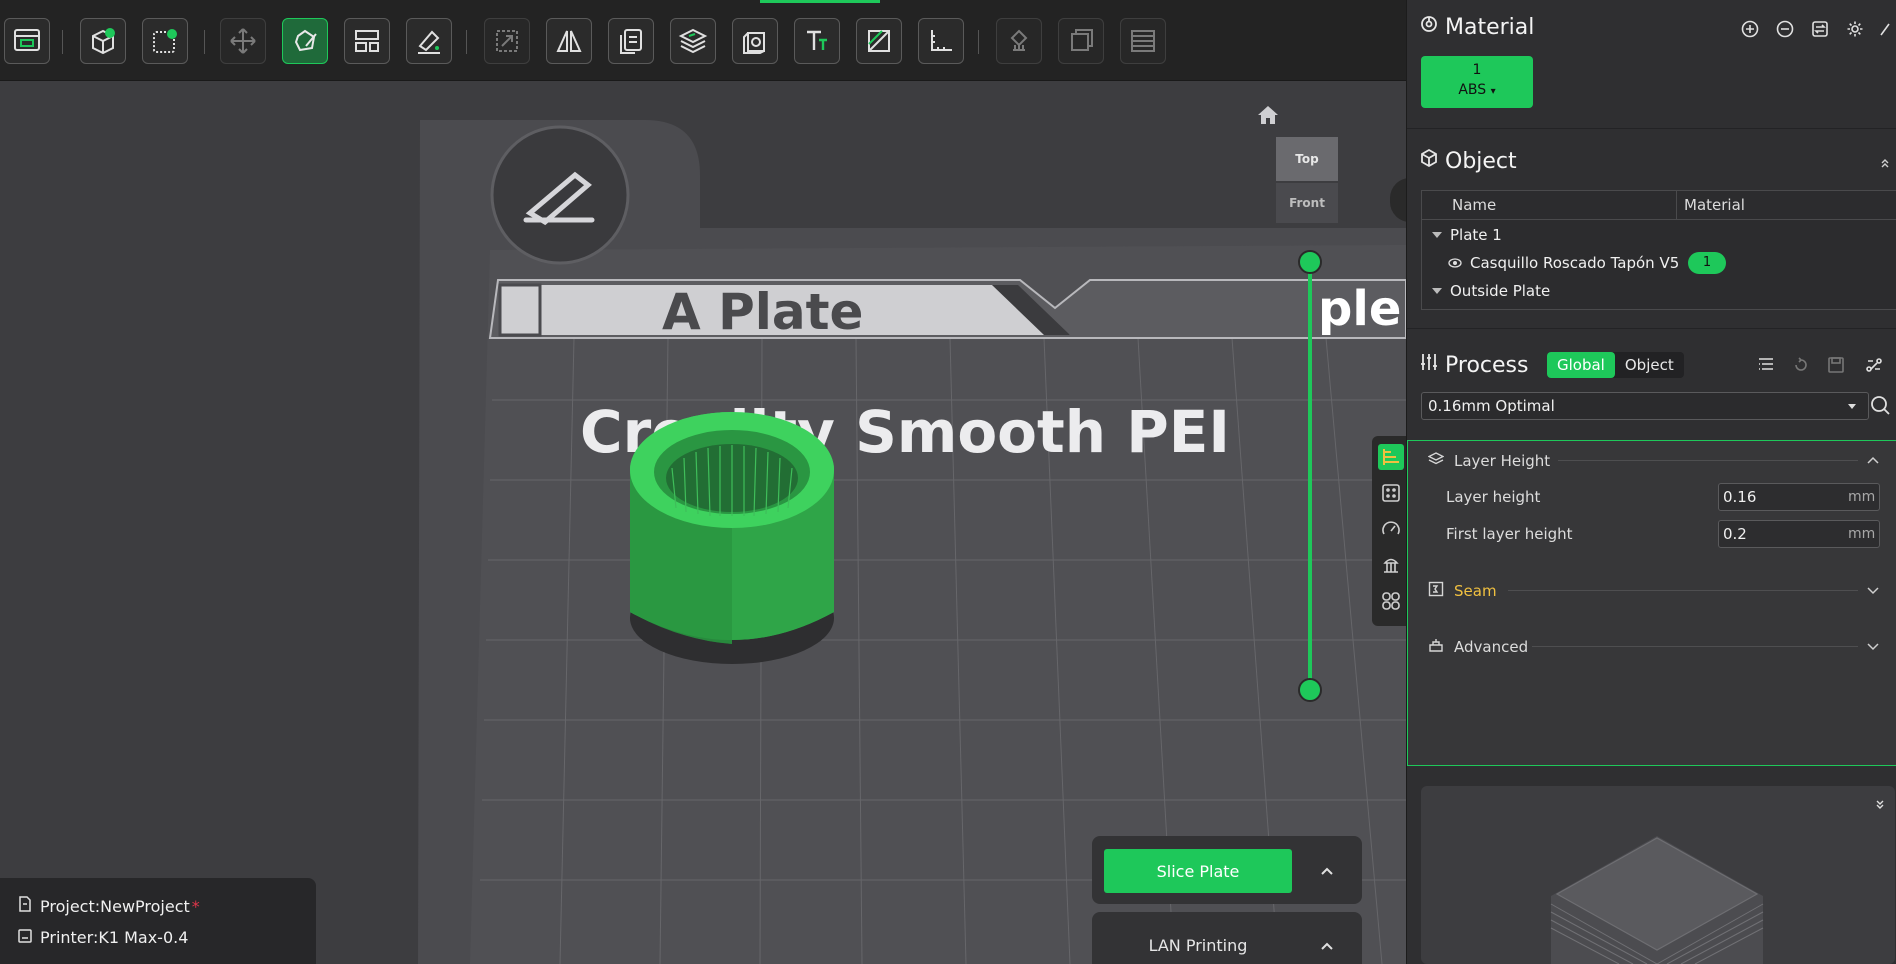 The width and height of the screenshot is (1896, 964). I want to click on support-tab-icon, so click(1391, 565).